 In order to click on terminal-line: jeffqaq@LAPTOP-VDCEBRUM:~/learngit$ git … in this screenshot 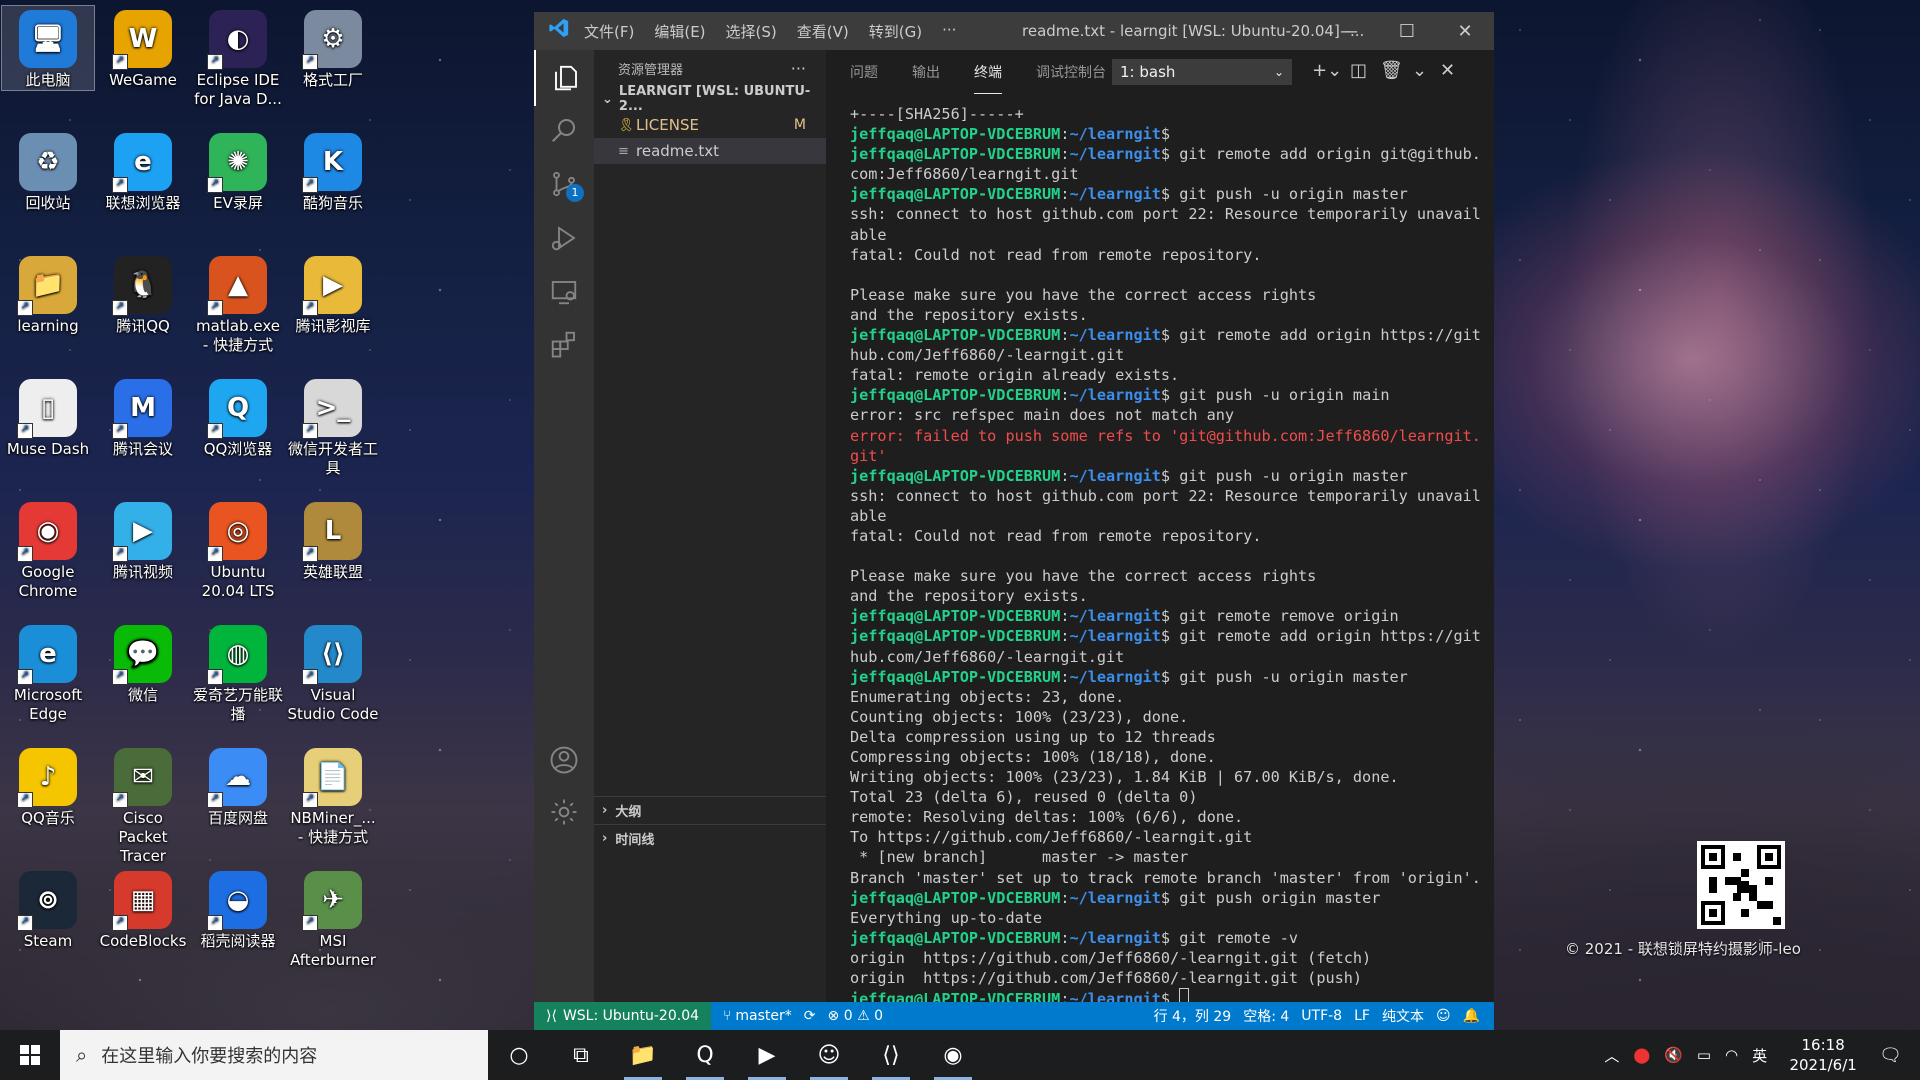, I will do `click(1165, 154)`.